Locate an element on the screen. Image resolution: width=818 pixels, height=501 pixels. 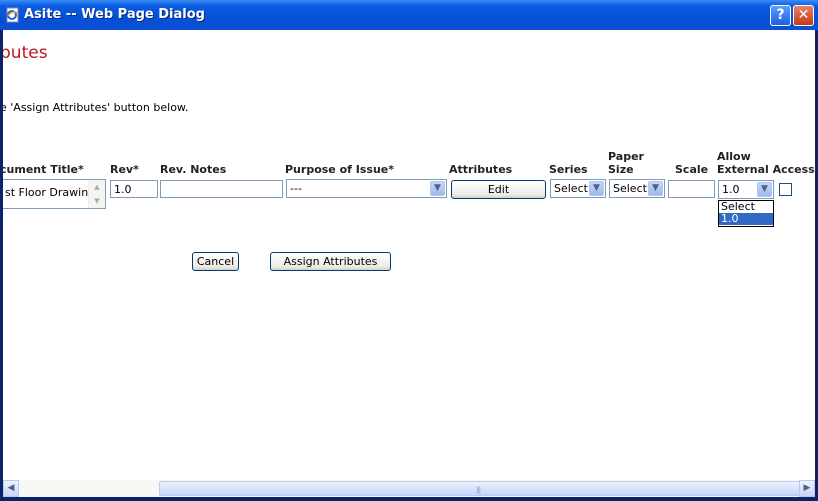
header-document-title: cument Title* is located at coordinates (43, 169).